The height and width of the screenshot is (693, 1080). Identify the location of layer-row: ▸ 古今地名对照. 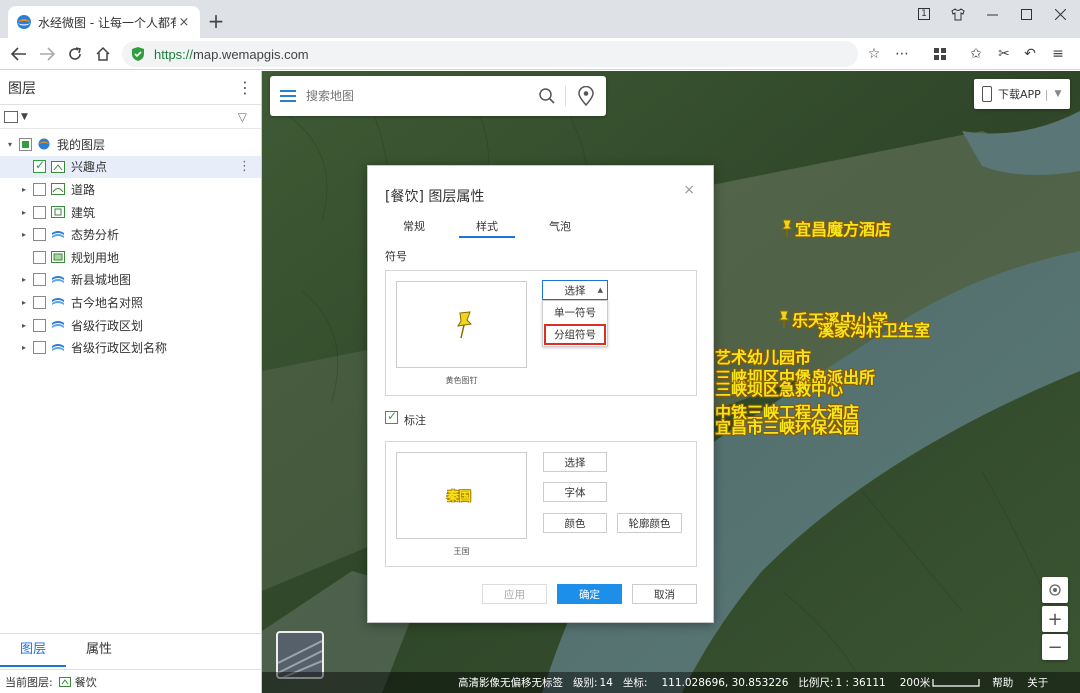
(130, 302).